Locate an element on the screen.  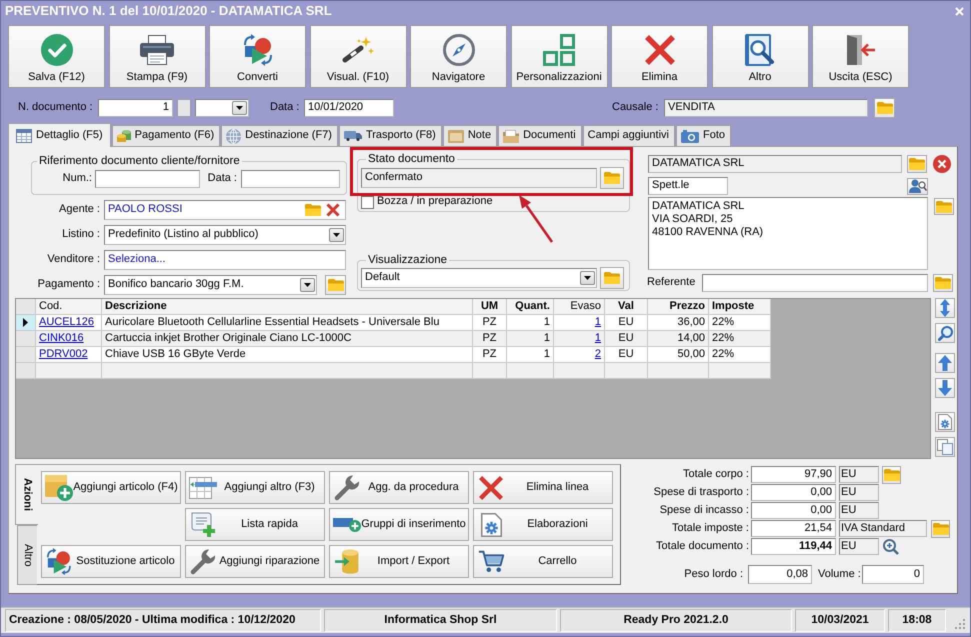
reorder-button is located at coordinates (945, 308).